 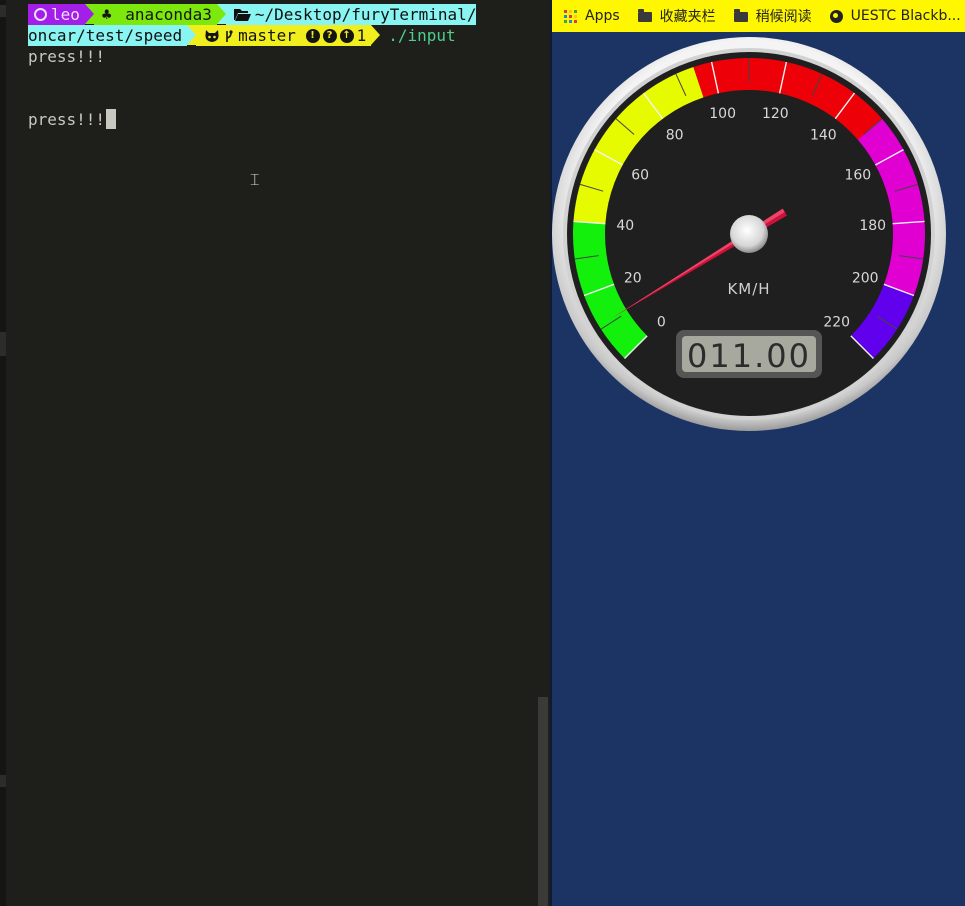 I want to click on gauge-tick-label: 160, so click(x=857, y=176).